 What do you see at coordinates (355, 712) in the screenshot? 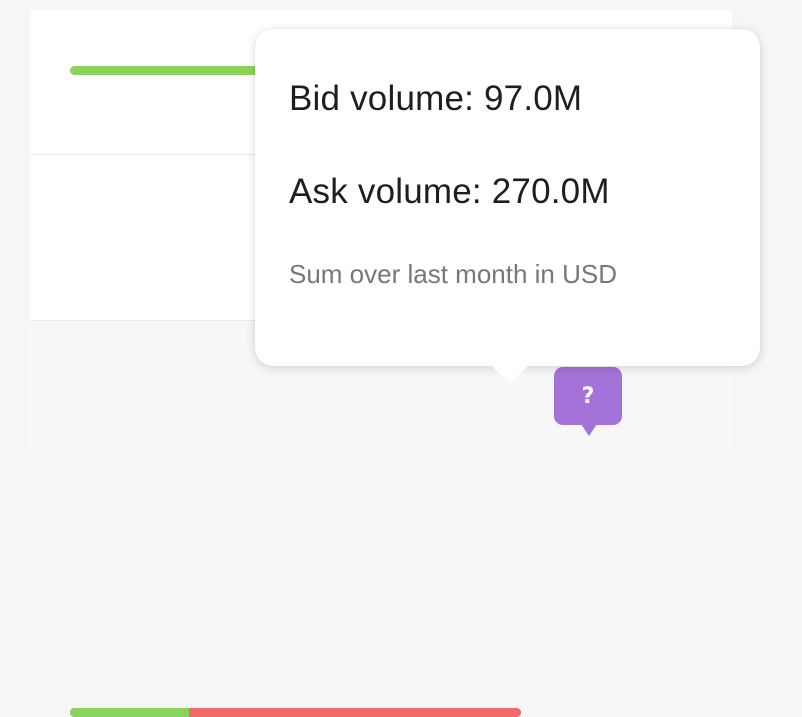
I see `ask-segment` at bounding box center [355, 712].